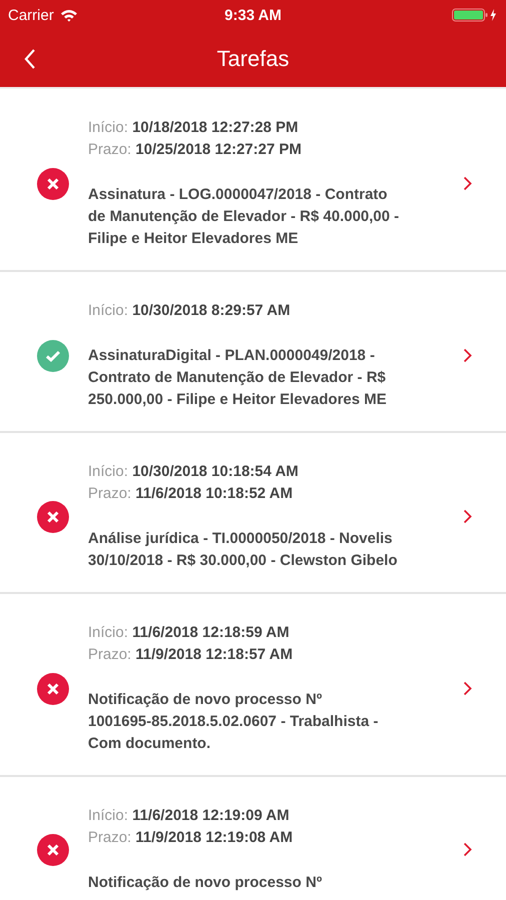 This screenshot has width=506, height=900. I want to click on back-icon, so click(30, 59).